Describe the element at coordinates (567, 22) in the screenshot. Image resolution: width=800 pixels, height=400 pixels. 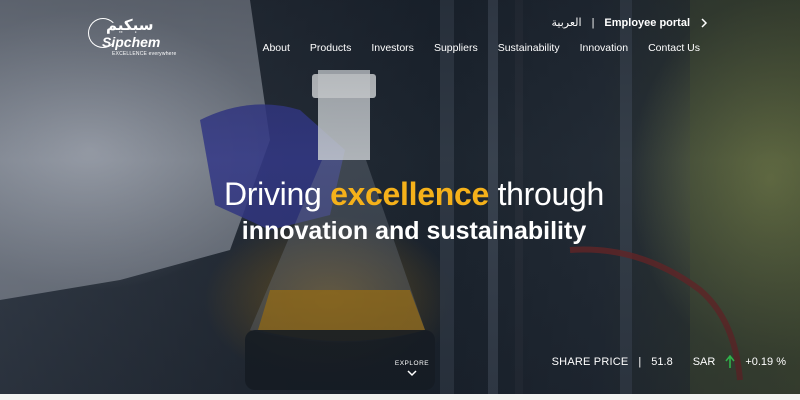
I see `arabic-language-link: العربية` at that location.